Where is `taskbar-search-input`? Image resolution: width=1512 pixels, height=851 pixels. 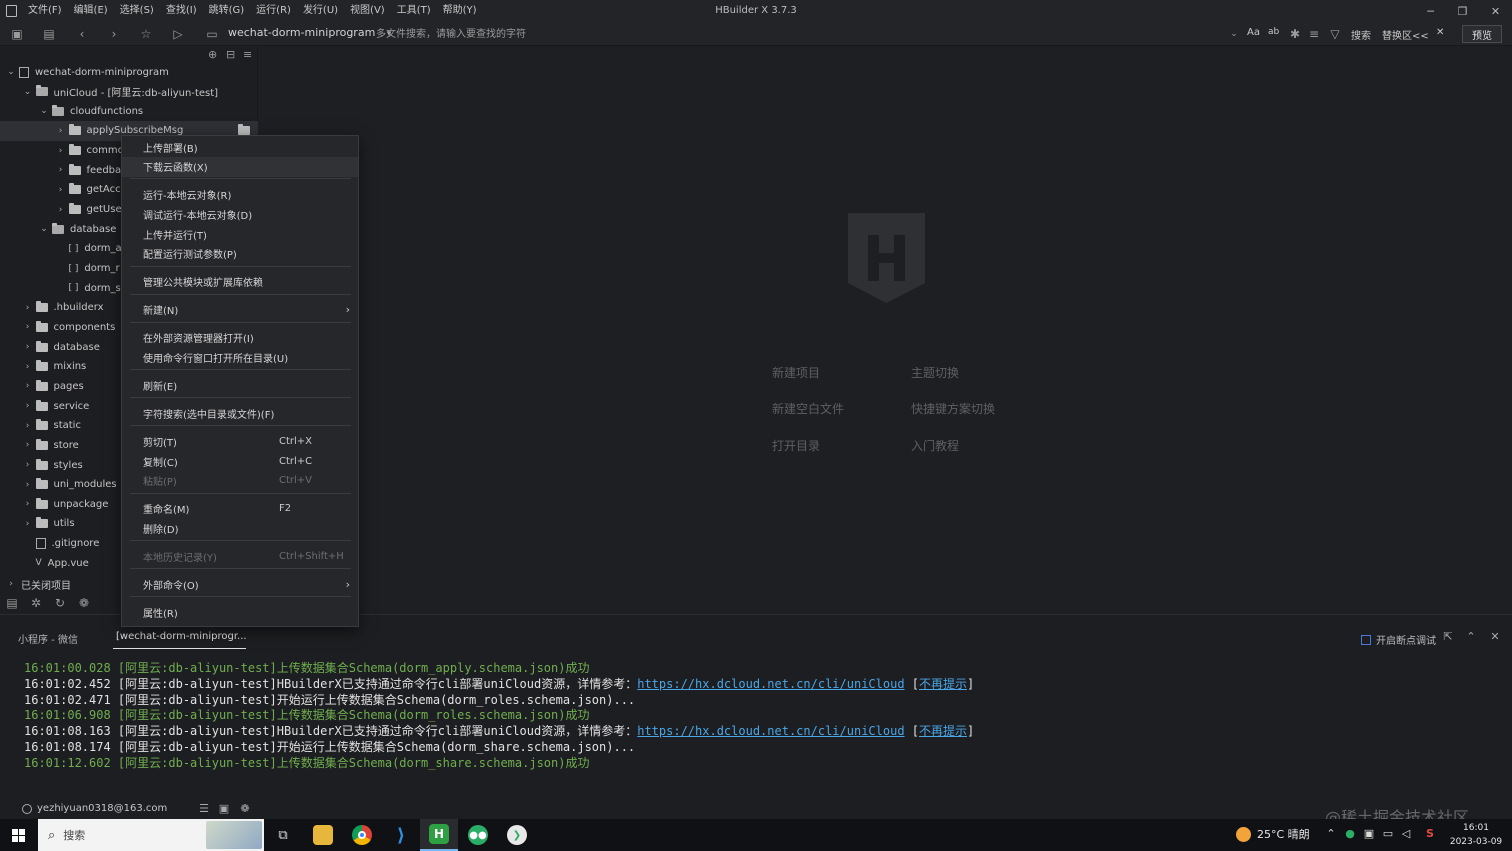 taskbar-search-input is located at coordinates (123, 835).